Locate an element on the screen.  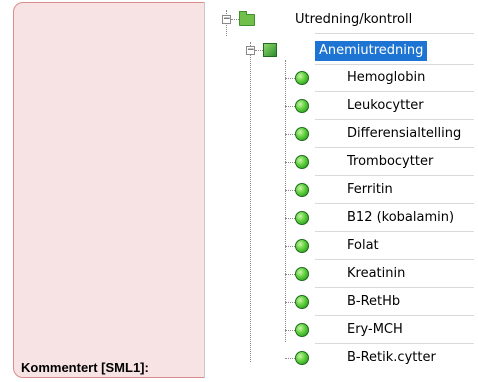
tree-node-root: − Utredning/kontroll is located at coordinates (339, 20).